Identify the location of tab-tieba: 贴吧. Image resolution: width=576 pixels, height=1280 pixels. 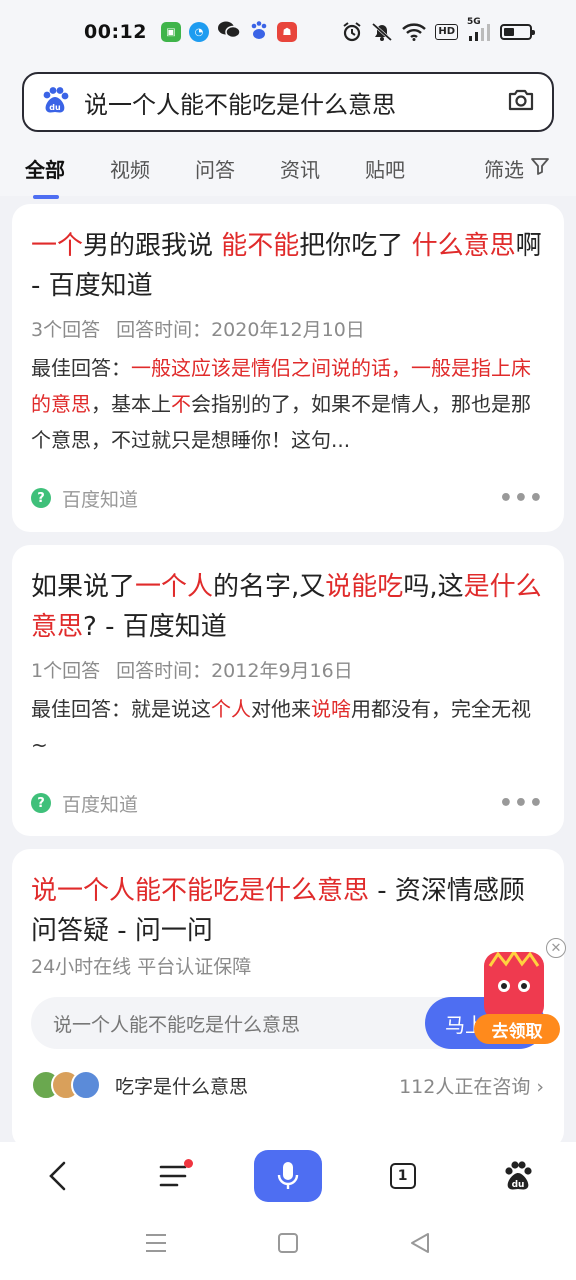
(385, 168).